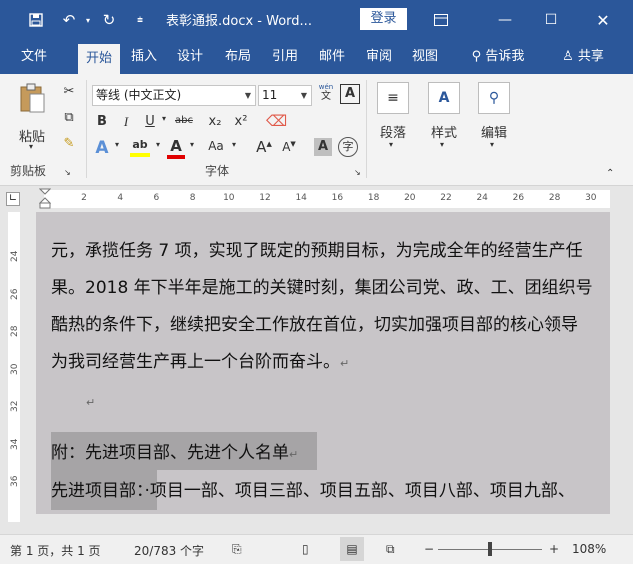 This screenshot has width=633, height=564. What do you see at coordinates (610, 173) in the screenshot?
I see `collapse-ribbon-icon: ⌃` at bounding box center [610, 173].